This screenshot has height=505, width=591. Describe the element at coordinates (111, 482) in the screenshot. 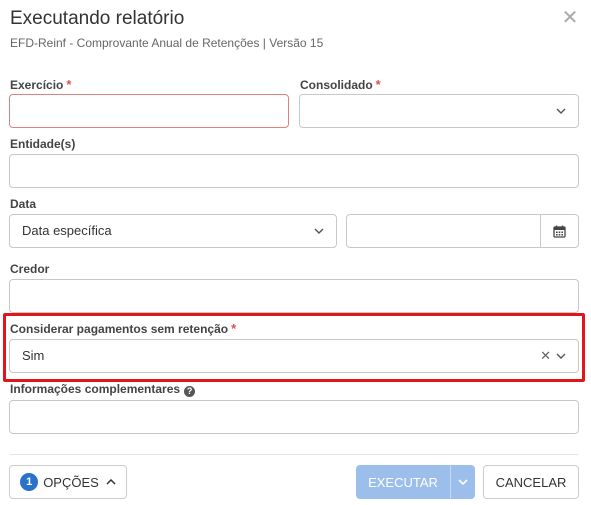

I see `chevron-up-icon` at that location.